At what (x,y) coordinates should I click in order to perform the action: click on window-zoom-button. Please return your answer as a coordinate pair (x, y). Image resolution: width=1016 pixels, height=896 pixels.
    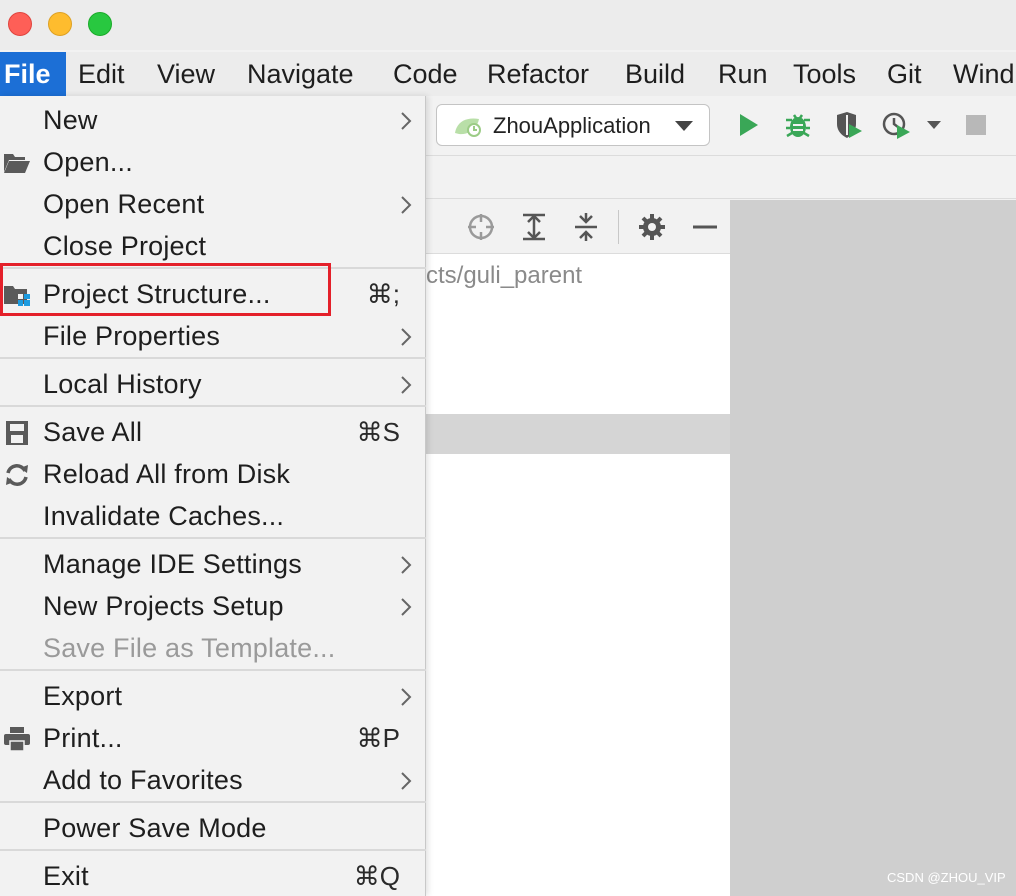
    Looking at the image, I should click on (100, 24).